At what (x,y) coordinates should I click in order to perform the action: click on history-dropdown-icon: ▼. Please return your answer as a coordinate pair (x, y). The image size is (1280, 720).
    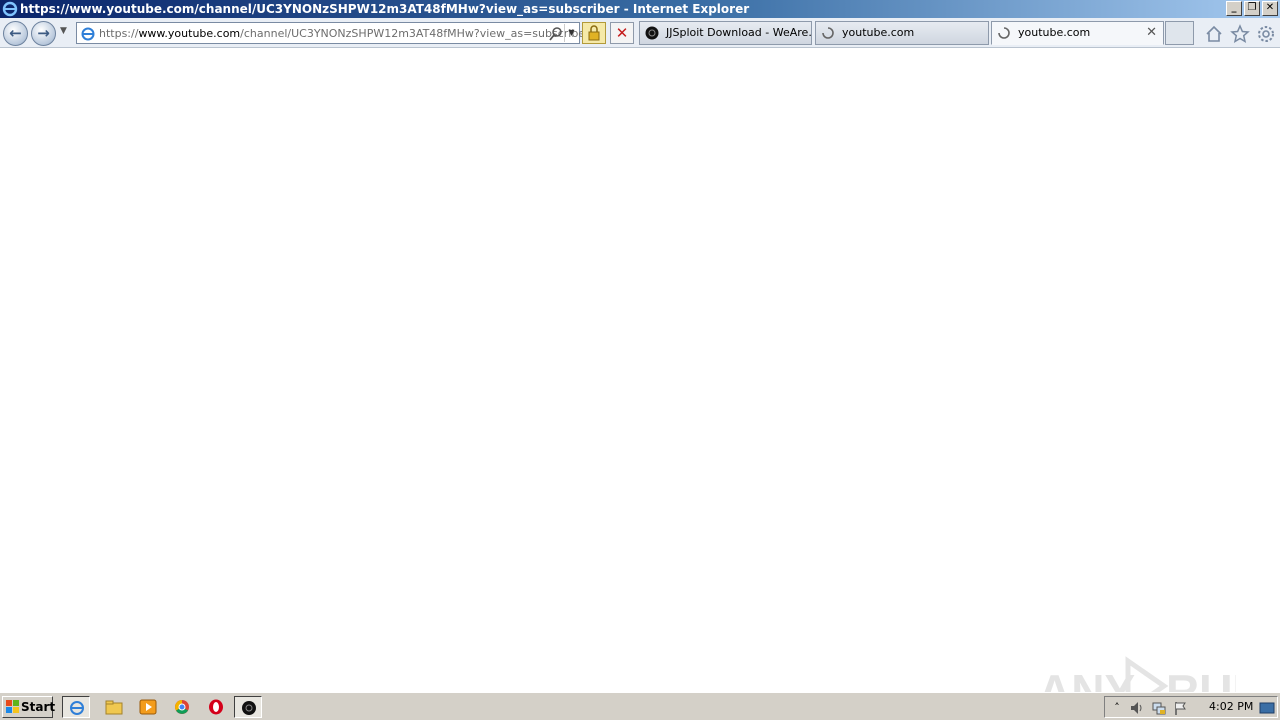
    Looking at the image, I should click on (63, 31).